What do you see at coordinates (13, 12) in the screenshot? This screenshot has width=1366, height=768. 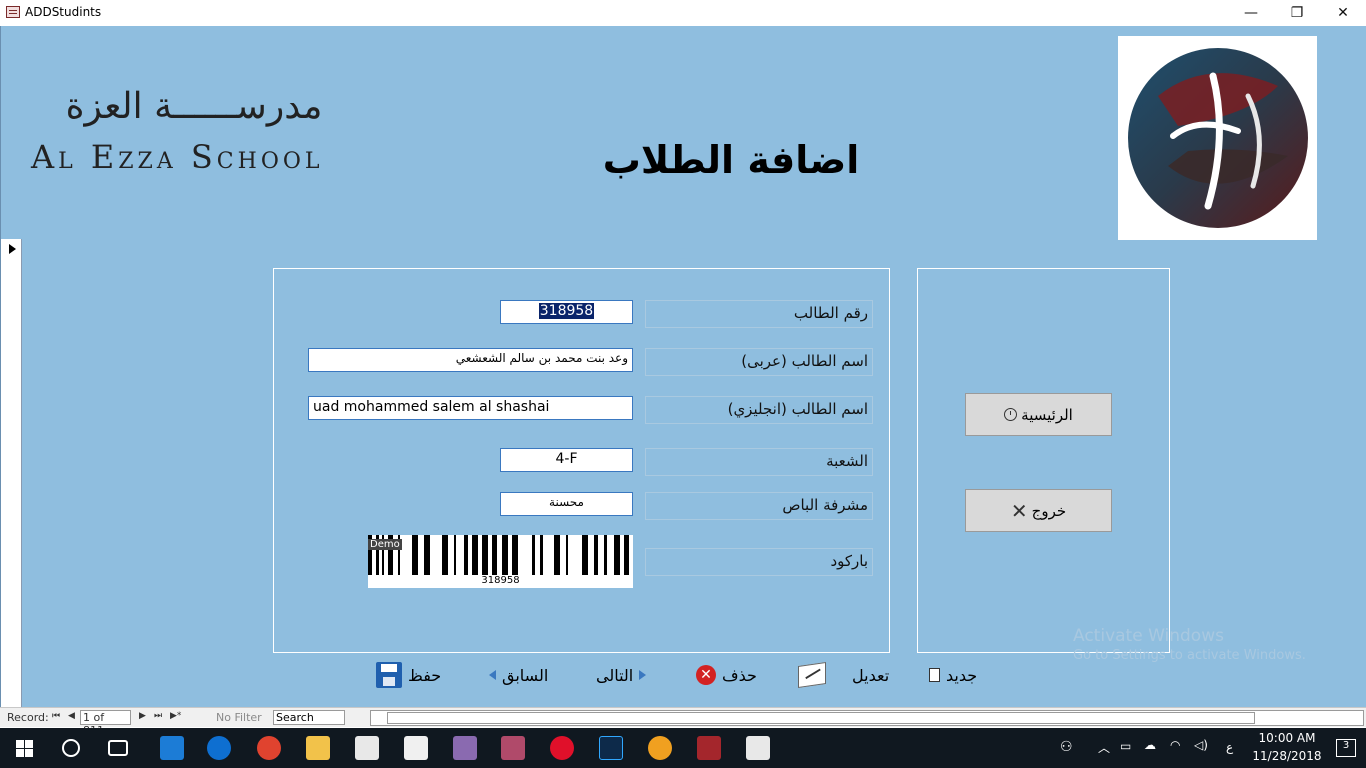 I see `access-form-icon` at bounding box center [13, 12].